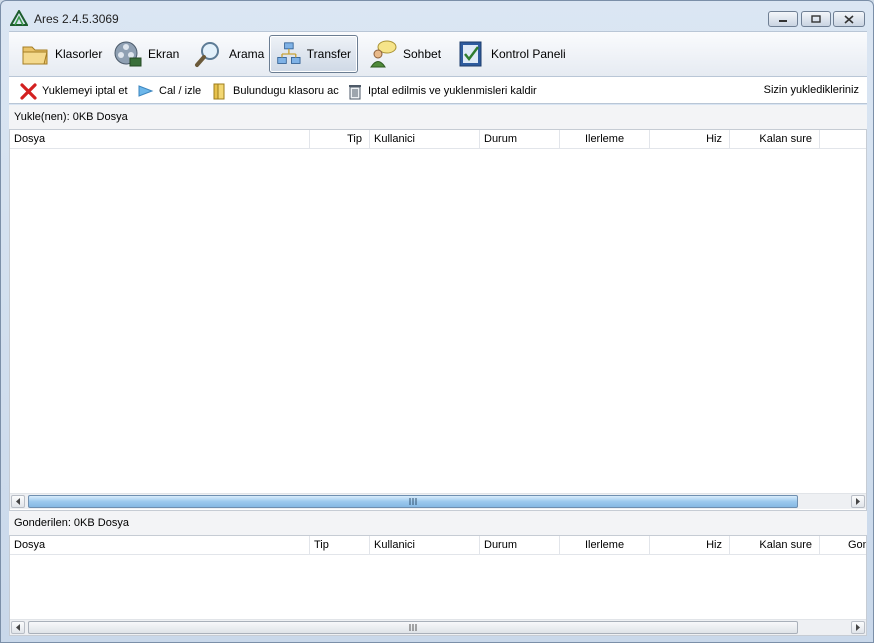 The height and width of the screenshot is (643, 874). Describe the element at coordinates (286, 91) in the screenshot. I see `open-folder-label: Bulundugu klasoru ac` at that location.